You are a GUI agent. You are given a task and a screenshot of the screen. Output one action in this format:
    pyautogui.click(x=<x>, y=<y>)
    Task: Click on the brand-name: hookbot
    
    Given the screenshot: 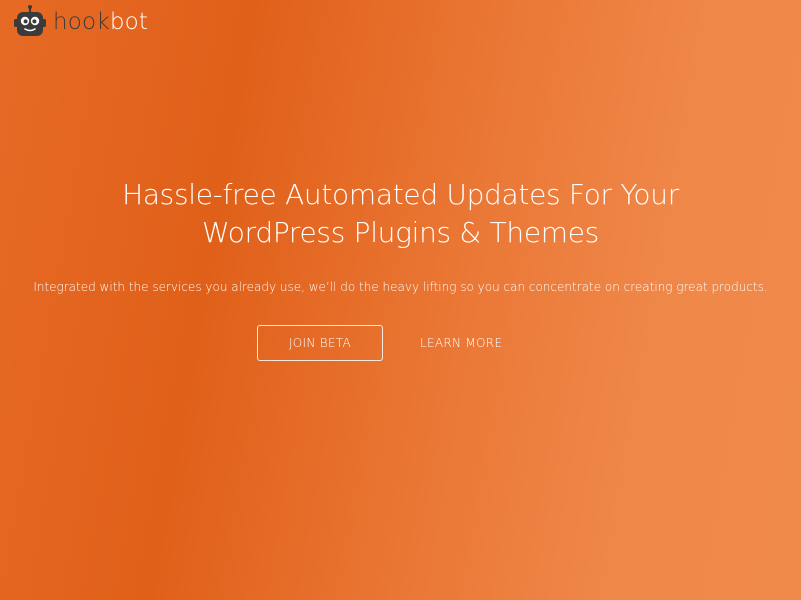 What is the action you would take?
    pyautogui.click(x=101, y=21)
    